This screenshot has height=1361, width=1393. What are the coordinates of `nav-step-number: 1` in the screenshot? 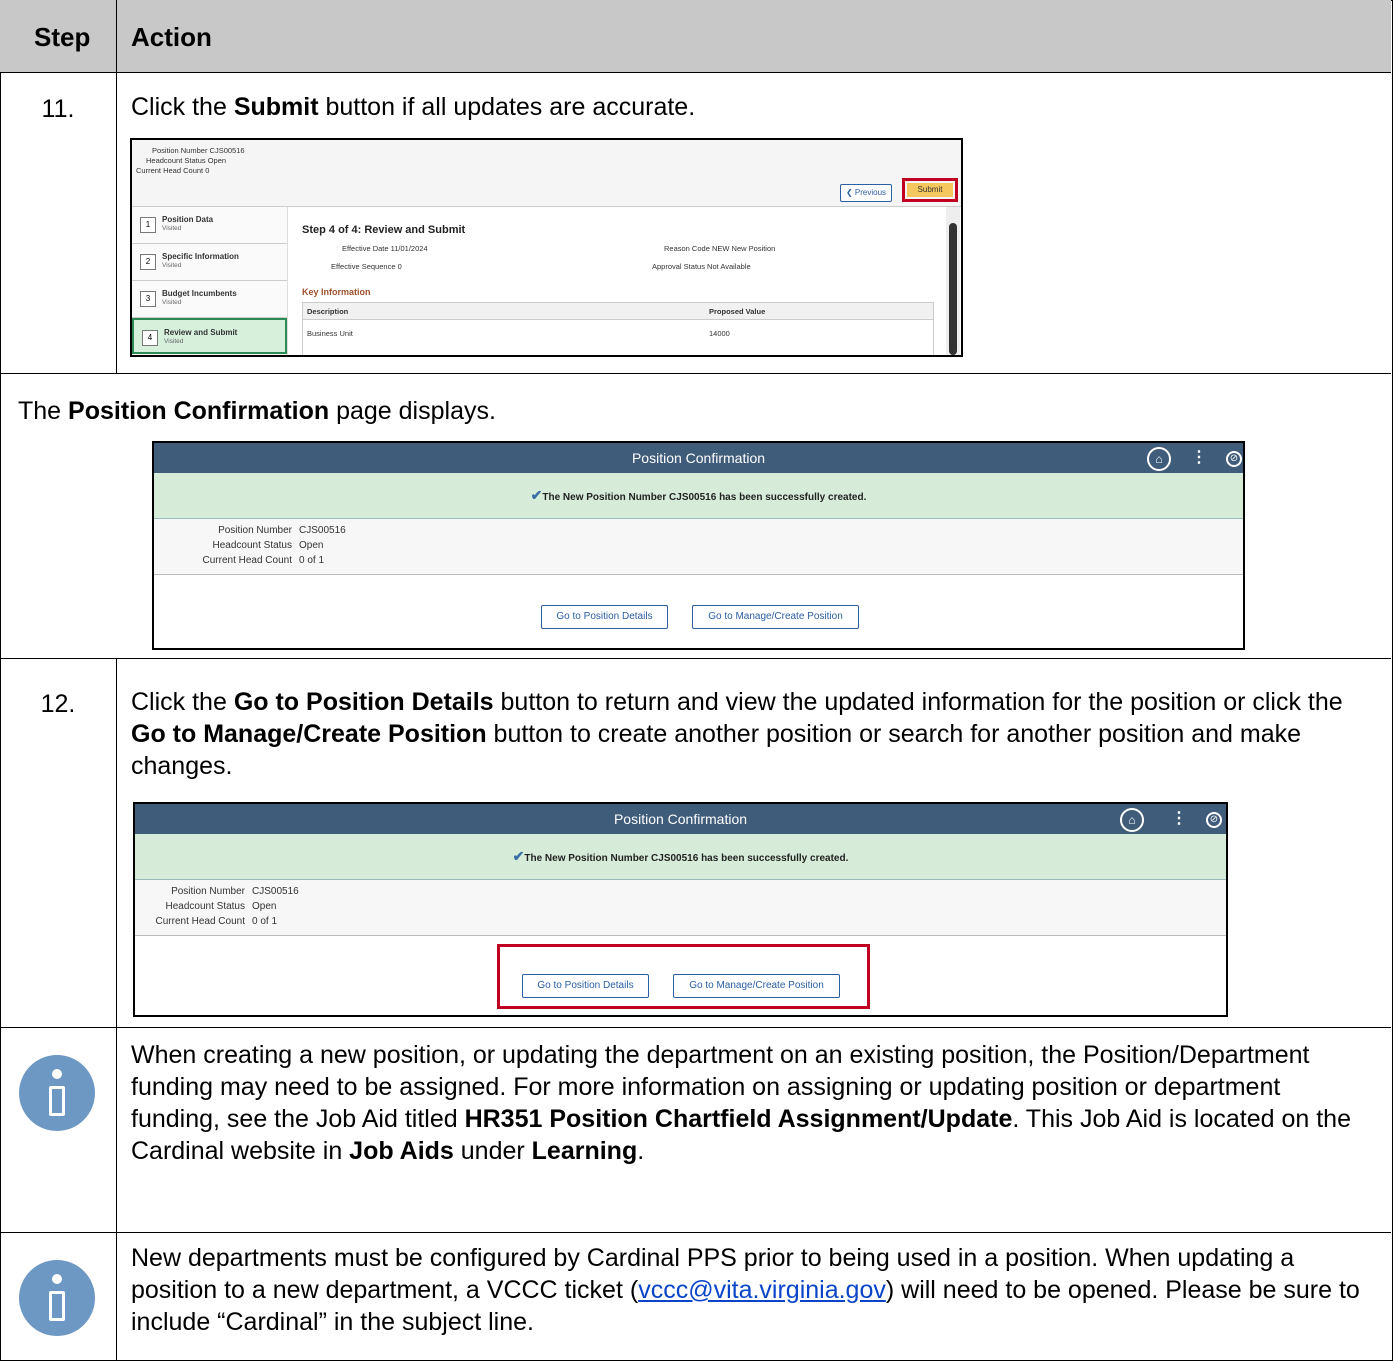 It's located at (148, 225).